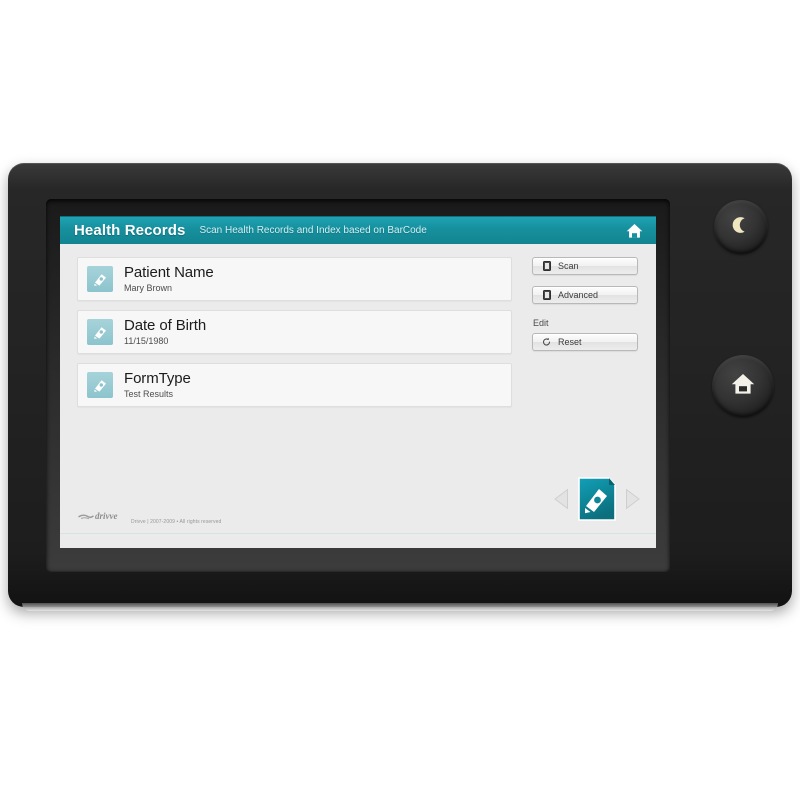 This screenshot has width=800, height=800. What do you see at coordinates (294, 385) in the screenshot?
I see `table-row: FormType Test Results` at bounding box center [294, 385].